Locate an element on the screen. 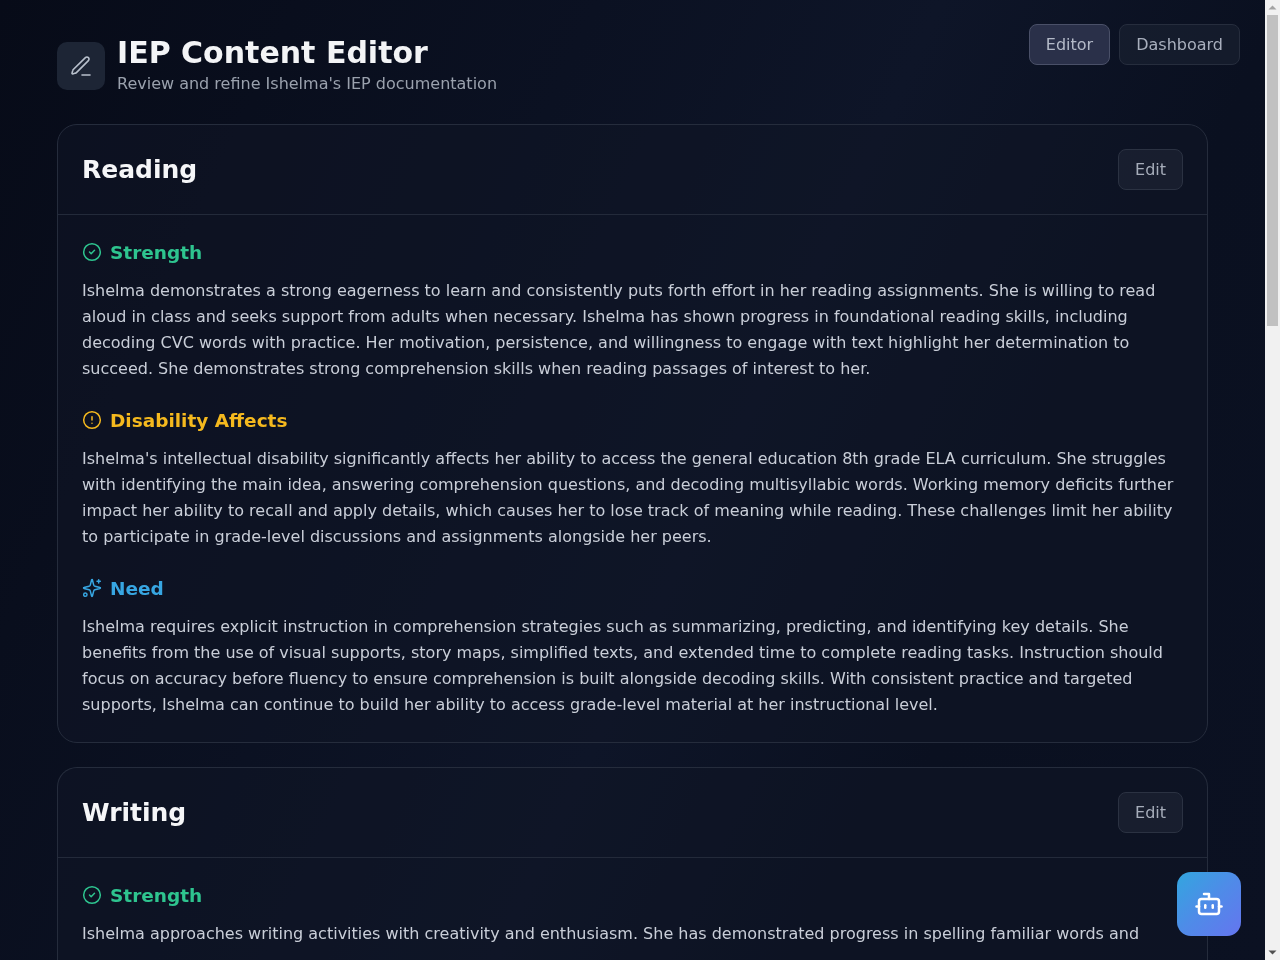 The image size is (1280, 960). sparkles-icon is located at coordinates (92, 588).